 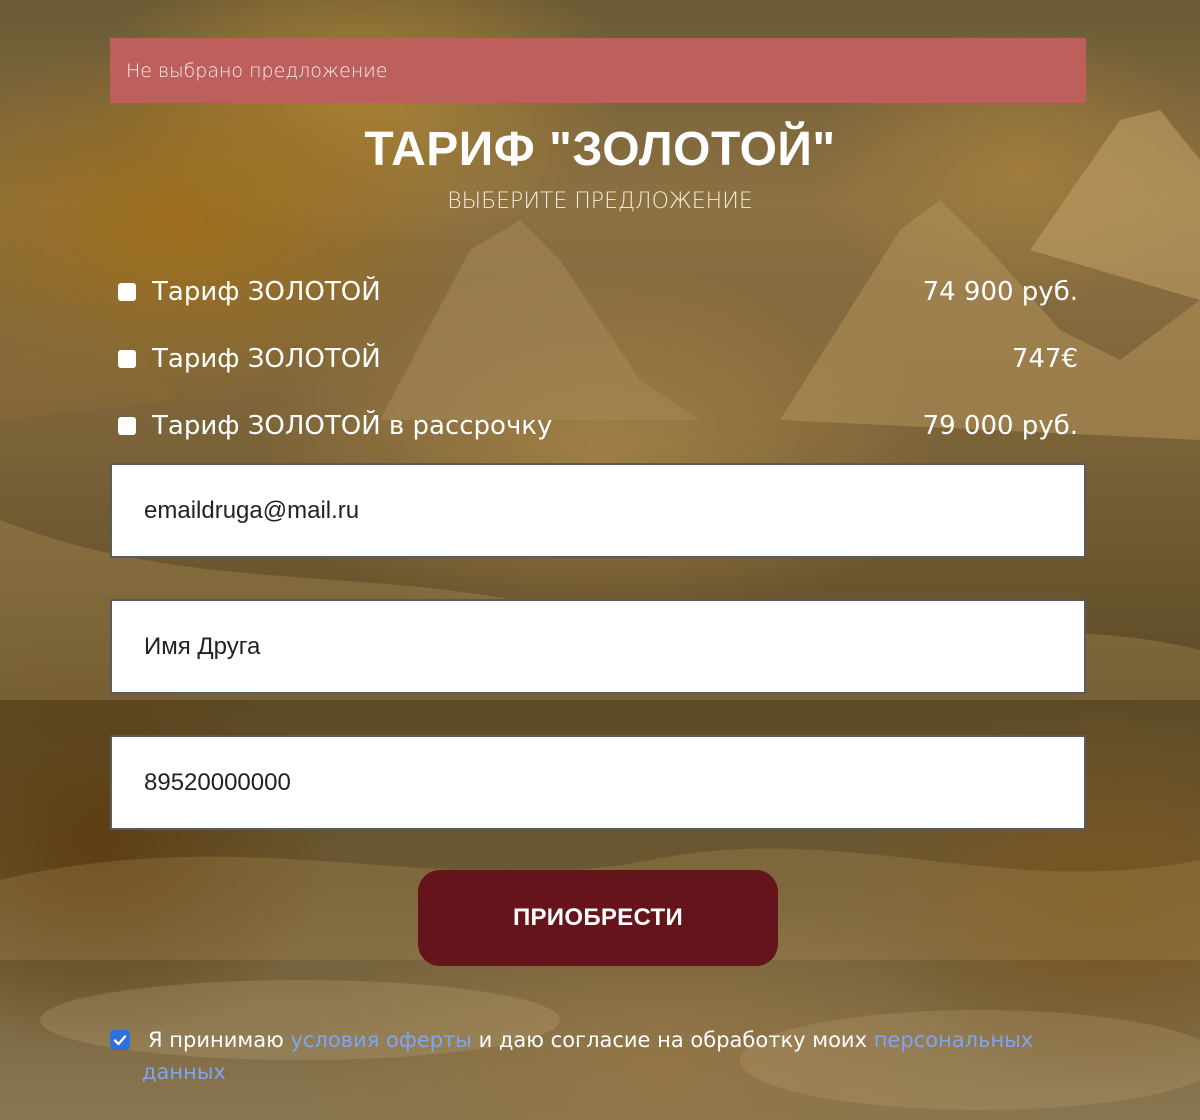 I want to click on email-field-value: emaildruga@mail.ru, so click(x=252, y=510).